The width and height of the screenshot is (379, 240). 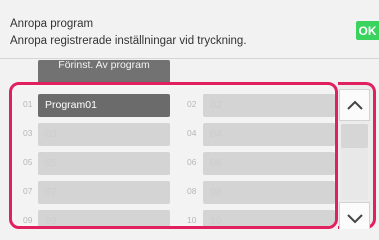 What do you see at coordinates (192, 162) in the screenshot?
I see `slot-number: 06` at bounding box center [192, 162].